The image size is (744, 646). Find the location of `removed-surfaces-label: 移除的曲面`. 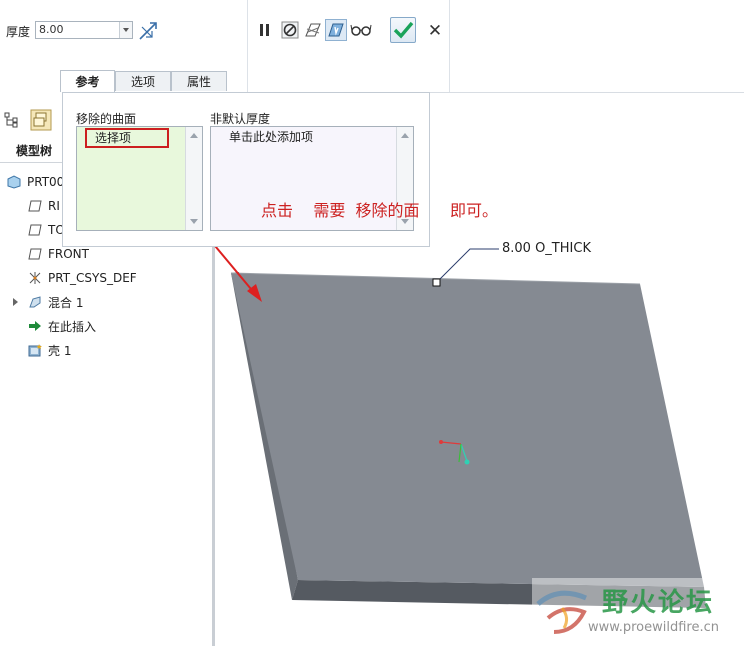

removed-surfaces-label: 移除的曲面 is located at coordinates (106, 119).